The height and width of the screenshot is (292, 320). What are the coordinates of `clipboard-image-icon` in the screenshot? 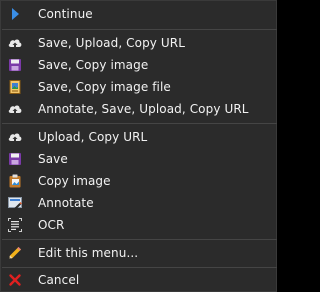 It's located at (15, 181).